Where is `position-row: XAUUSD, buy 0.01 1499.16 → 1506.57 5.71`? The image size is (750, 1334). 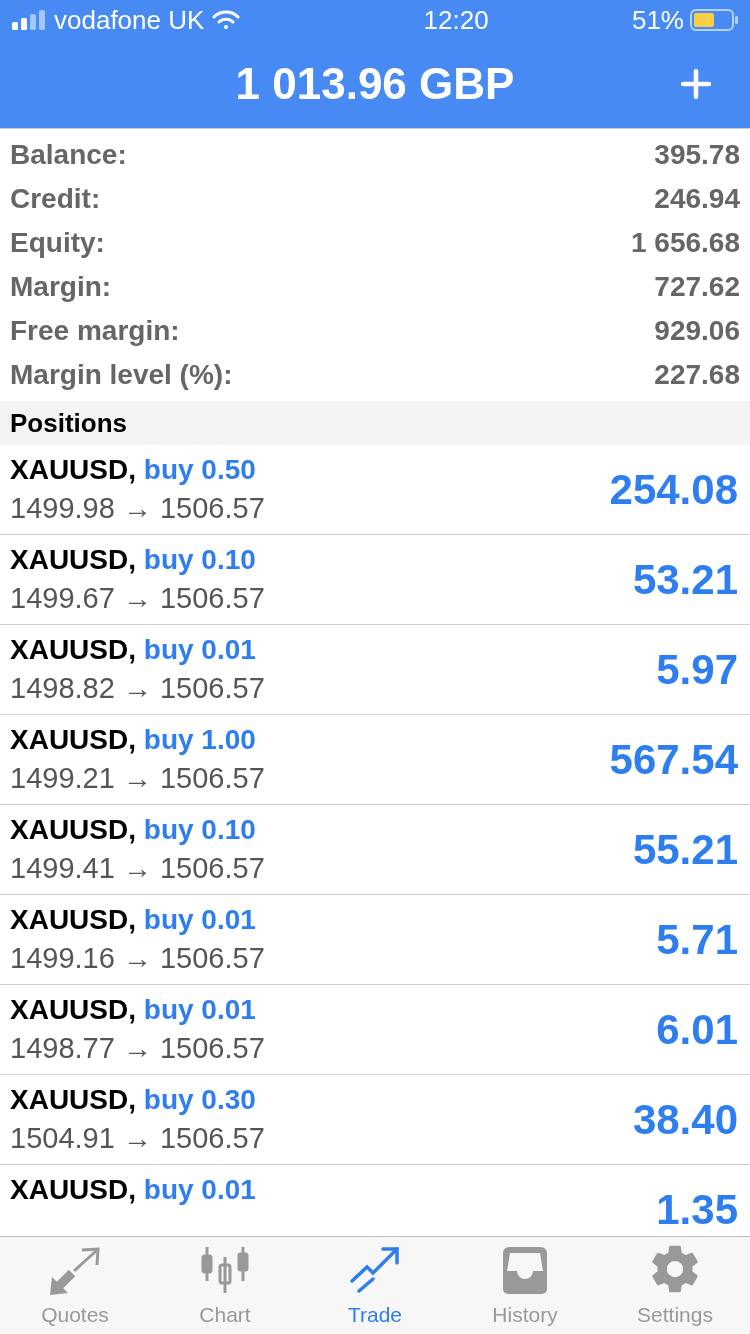 position-row: XAUUSD, buy 0.01 1499.16 → 1506.57 5.71 is located at coordinates (375, 940).